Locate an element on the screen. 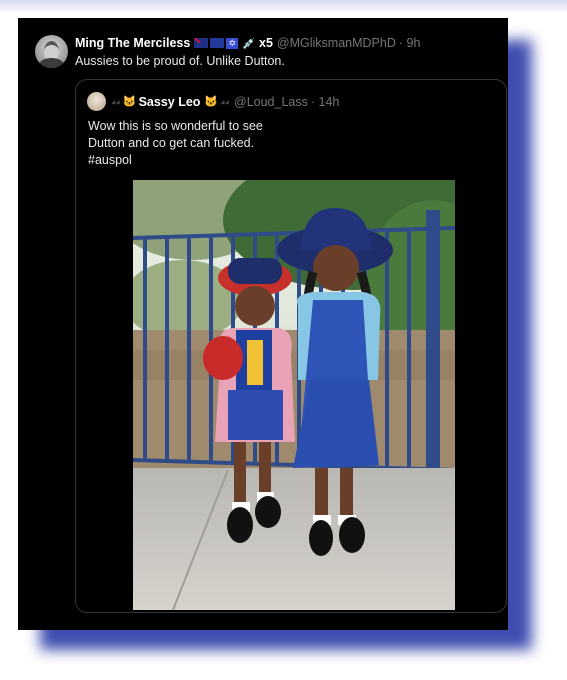 The image size is (567, 680). quoted-tweet-header: ◕◕ 🐱 Sassy Leo 🐱 ◕◕ @Loud_Lass · 14h is located at coordinates (225, 101).